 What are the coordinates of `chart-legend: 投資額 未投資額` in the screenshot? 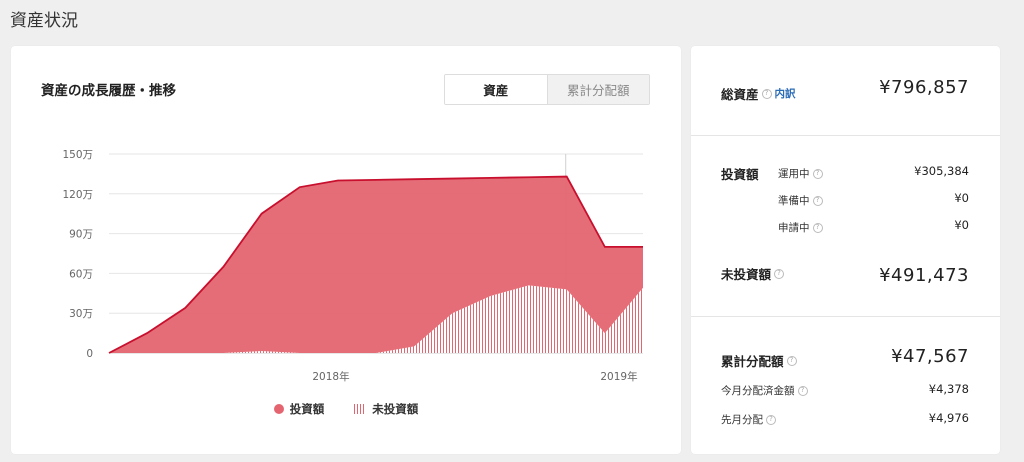 It's located at (346, 409).